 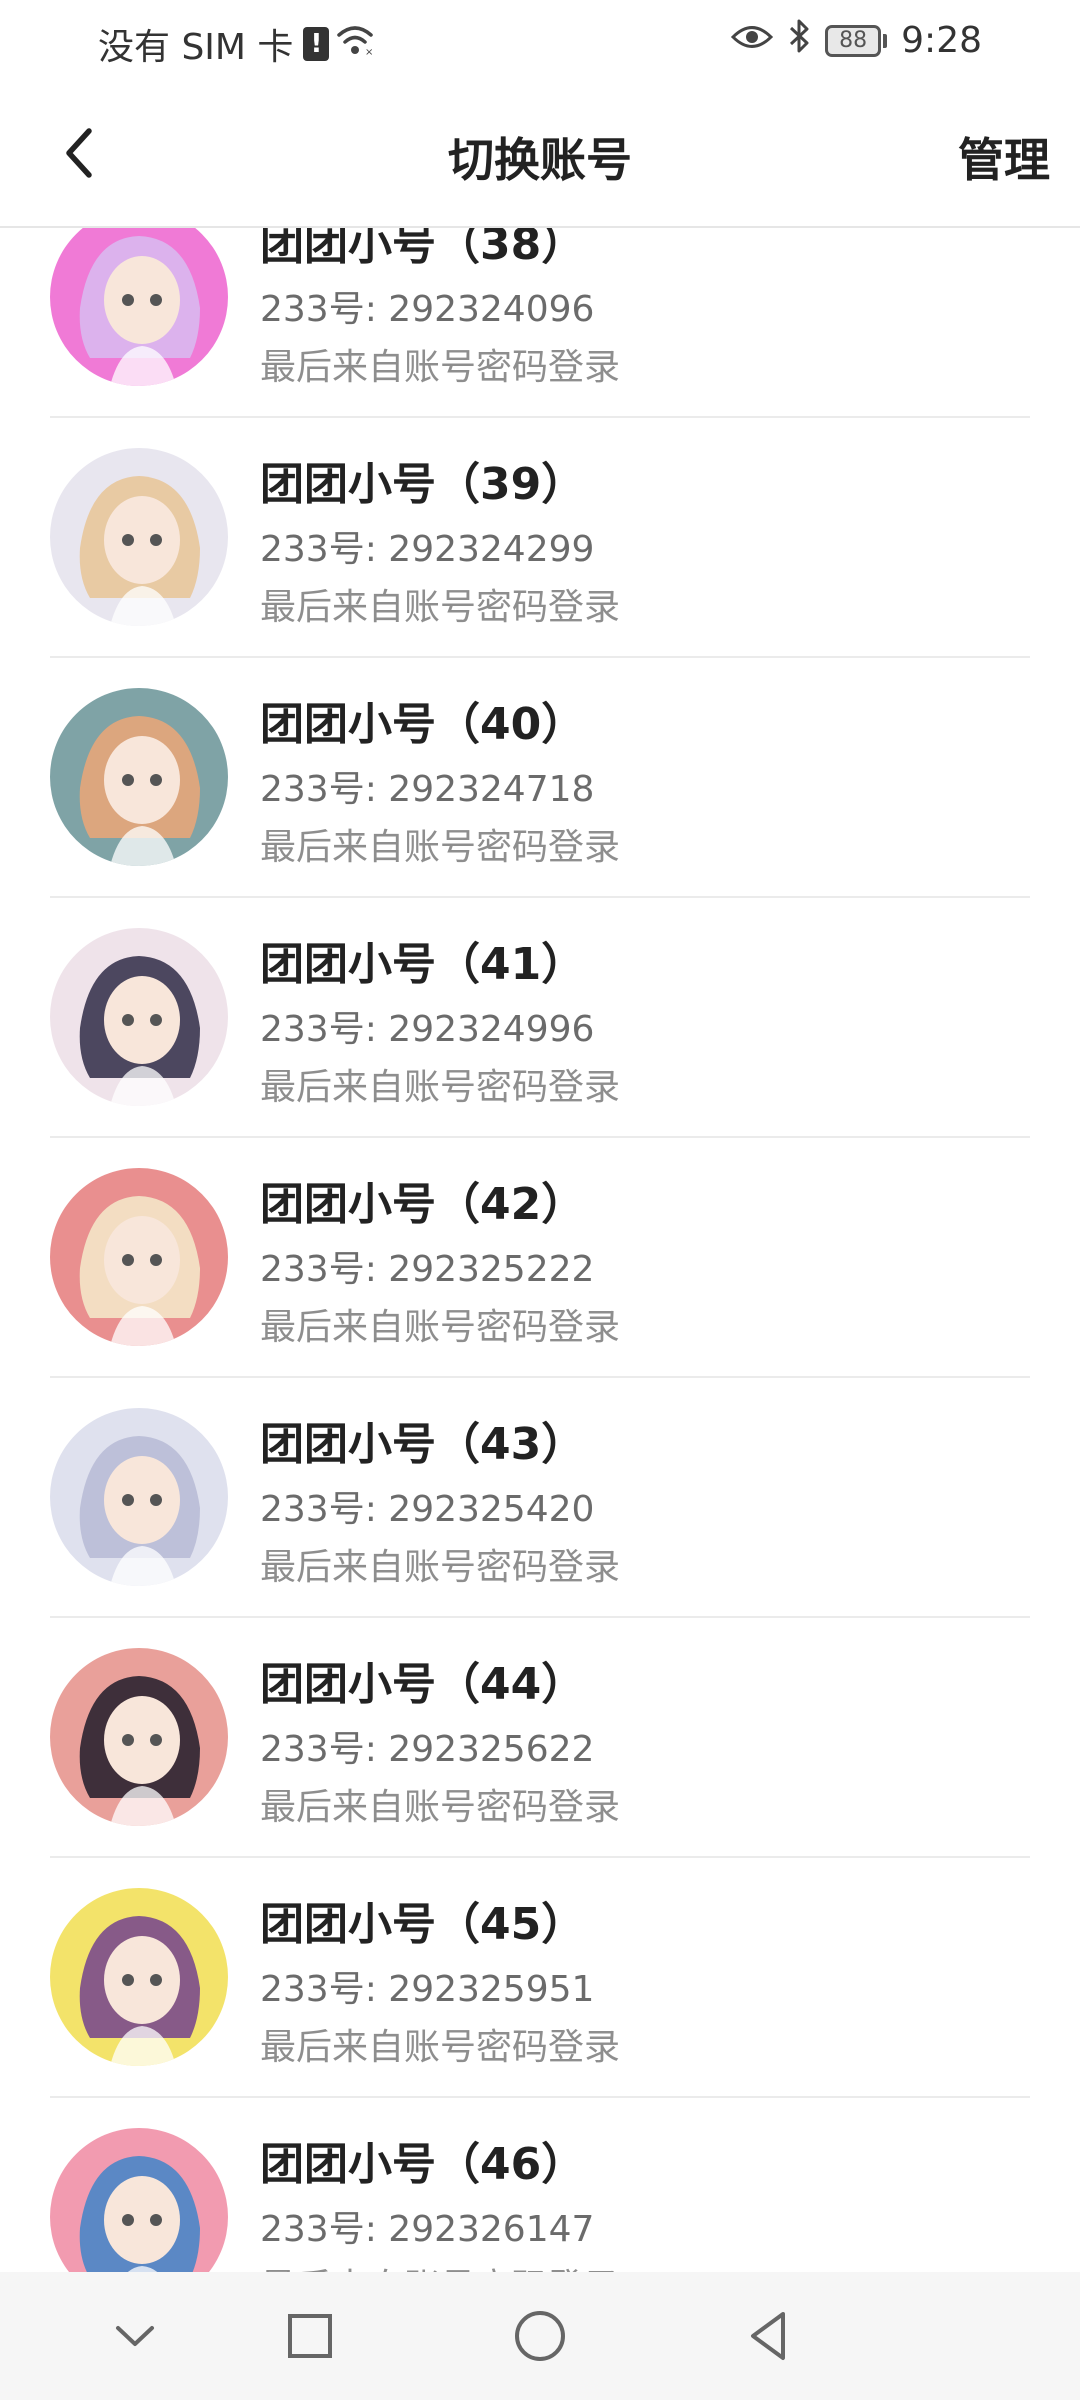 I want to click on collapse-button, so click(x=135, y=2336).